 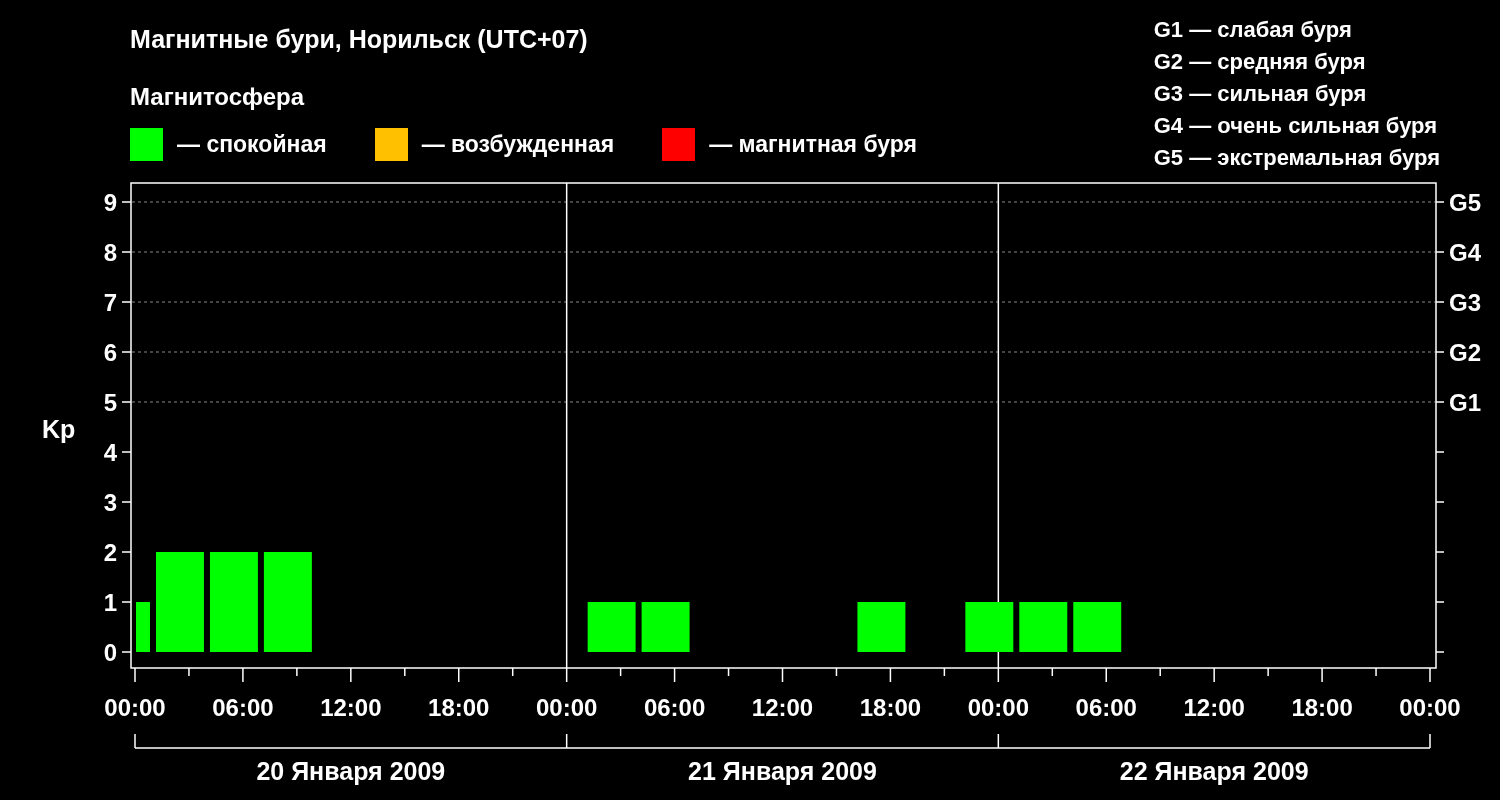 What do you see at coordinates (110, 602) in the screenshot?
I see `y-tick-label: 1` at bounding box center [110, 602].